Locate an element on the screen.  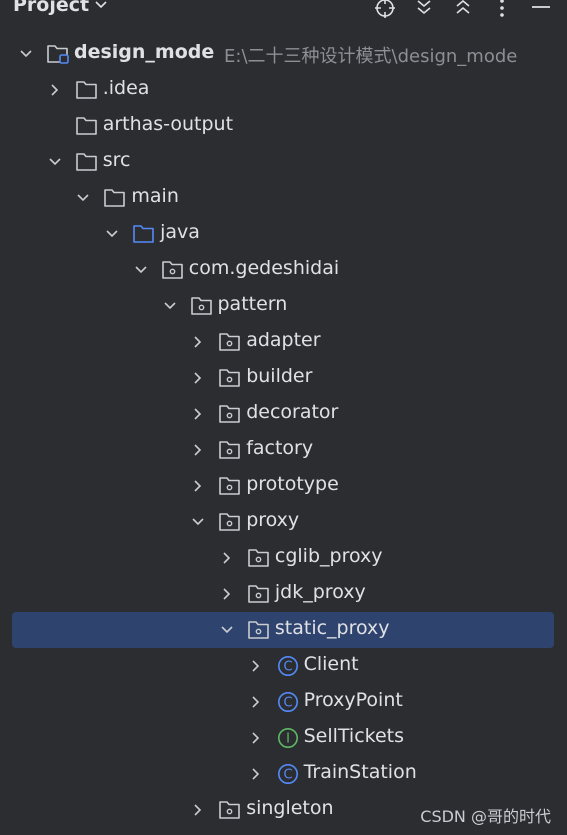
tree-row: static_proxy is located at coordinates (283, 630).